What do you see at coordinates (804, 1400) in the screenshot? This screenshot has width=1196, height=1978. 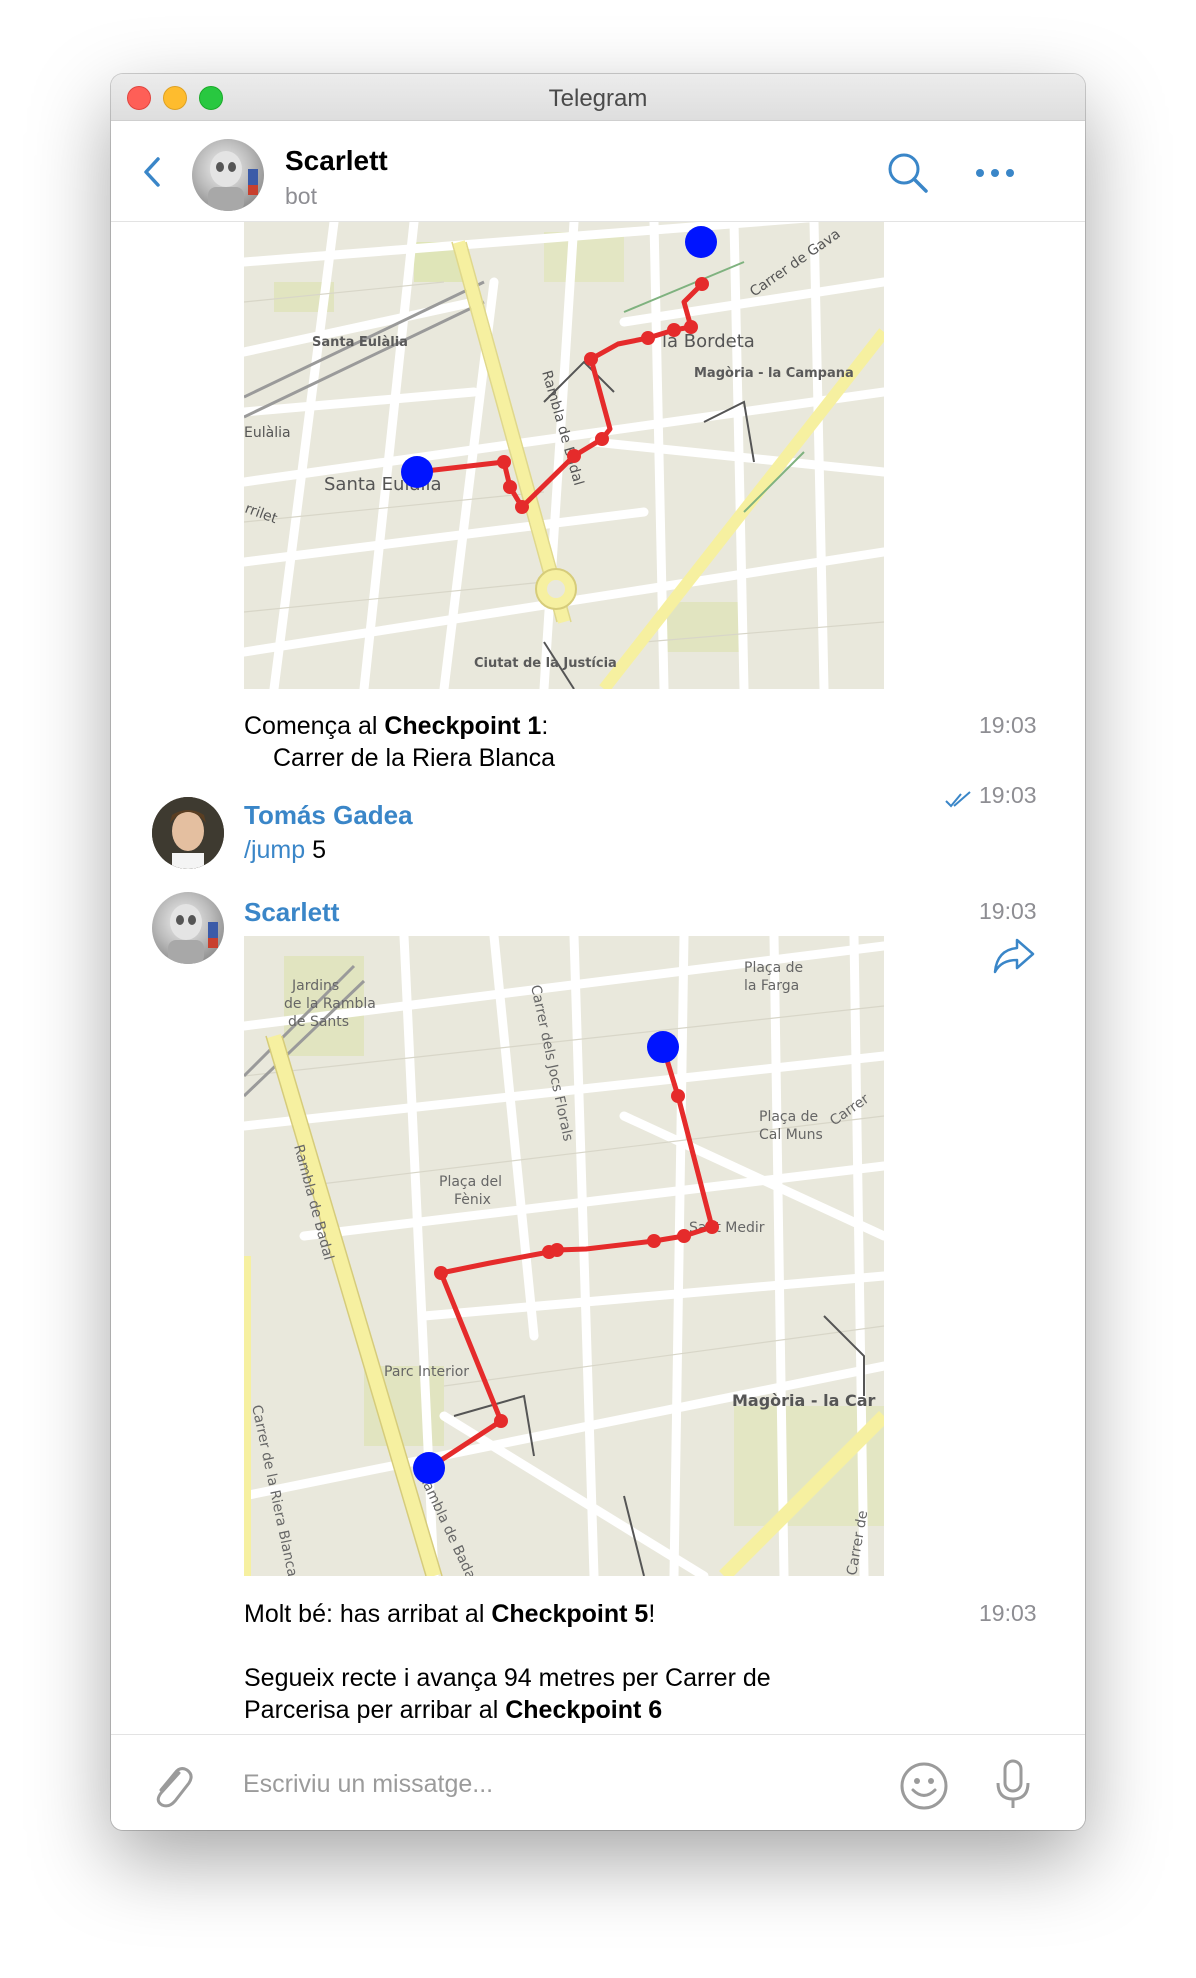 I see `map-label: Magòria - la Car` at bounding box center [804, 1400].